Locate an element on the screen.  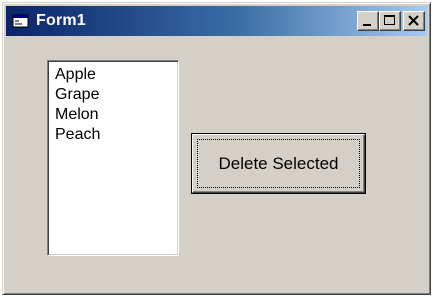
maximize-icon is located at coordinates (389, 20).